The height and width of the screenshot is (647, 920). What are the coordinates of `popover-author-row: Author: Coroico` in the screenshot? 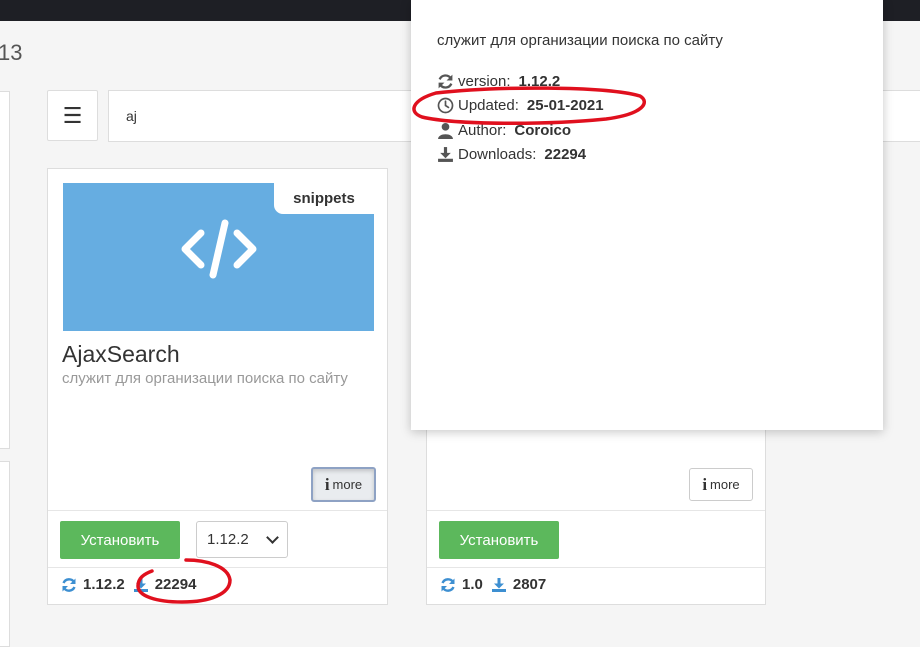 It's located at (504, 130).